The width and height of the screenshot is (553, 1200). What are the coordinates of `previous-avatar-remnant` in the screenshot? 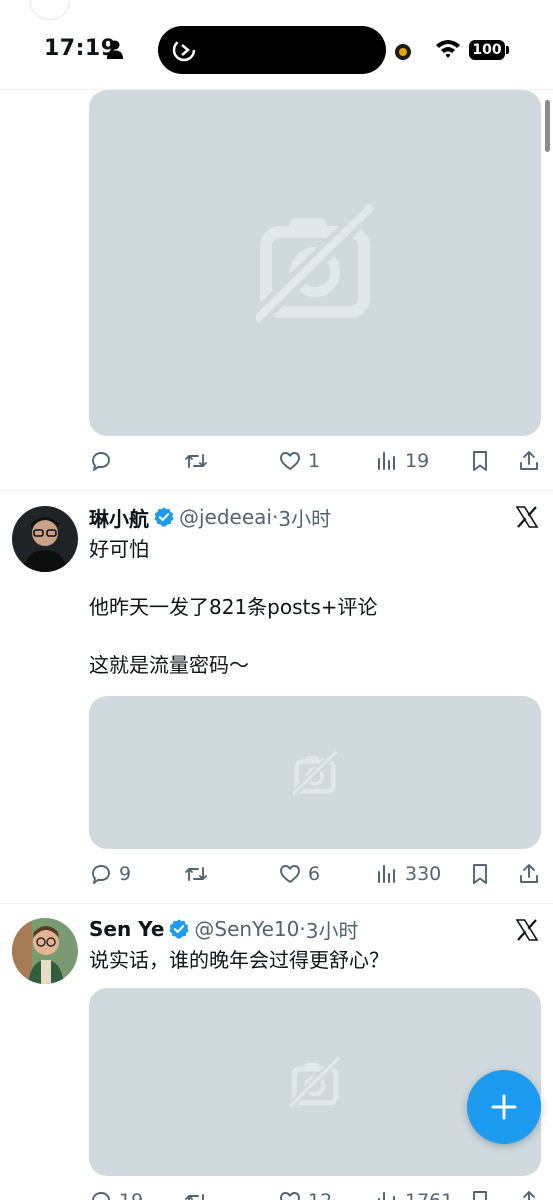 It's located at (50, 10).